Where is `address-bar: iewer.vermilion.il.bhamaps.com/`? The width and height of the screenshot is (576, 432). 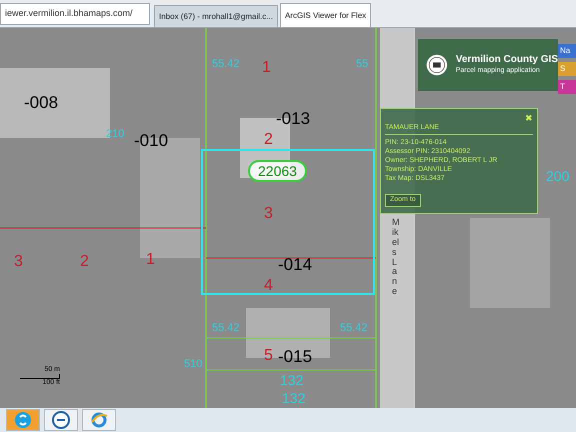 address-bar: iewer.vermilion.il.bhamaps.com/ is located at coordinates (75, 14).